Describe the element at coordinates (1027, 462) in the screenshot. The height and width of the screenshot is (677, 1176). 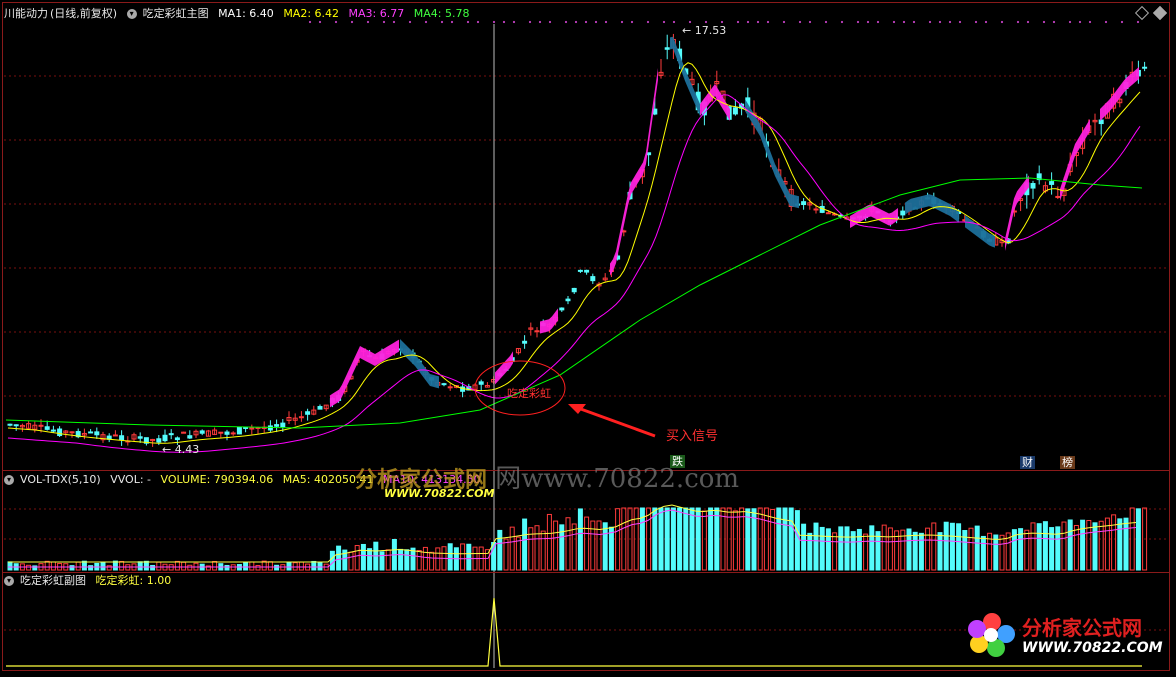
I see `event-tag-cai: 财` at that location.